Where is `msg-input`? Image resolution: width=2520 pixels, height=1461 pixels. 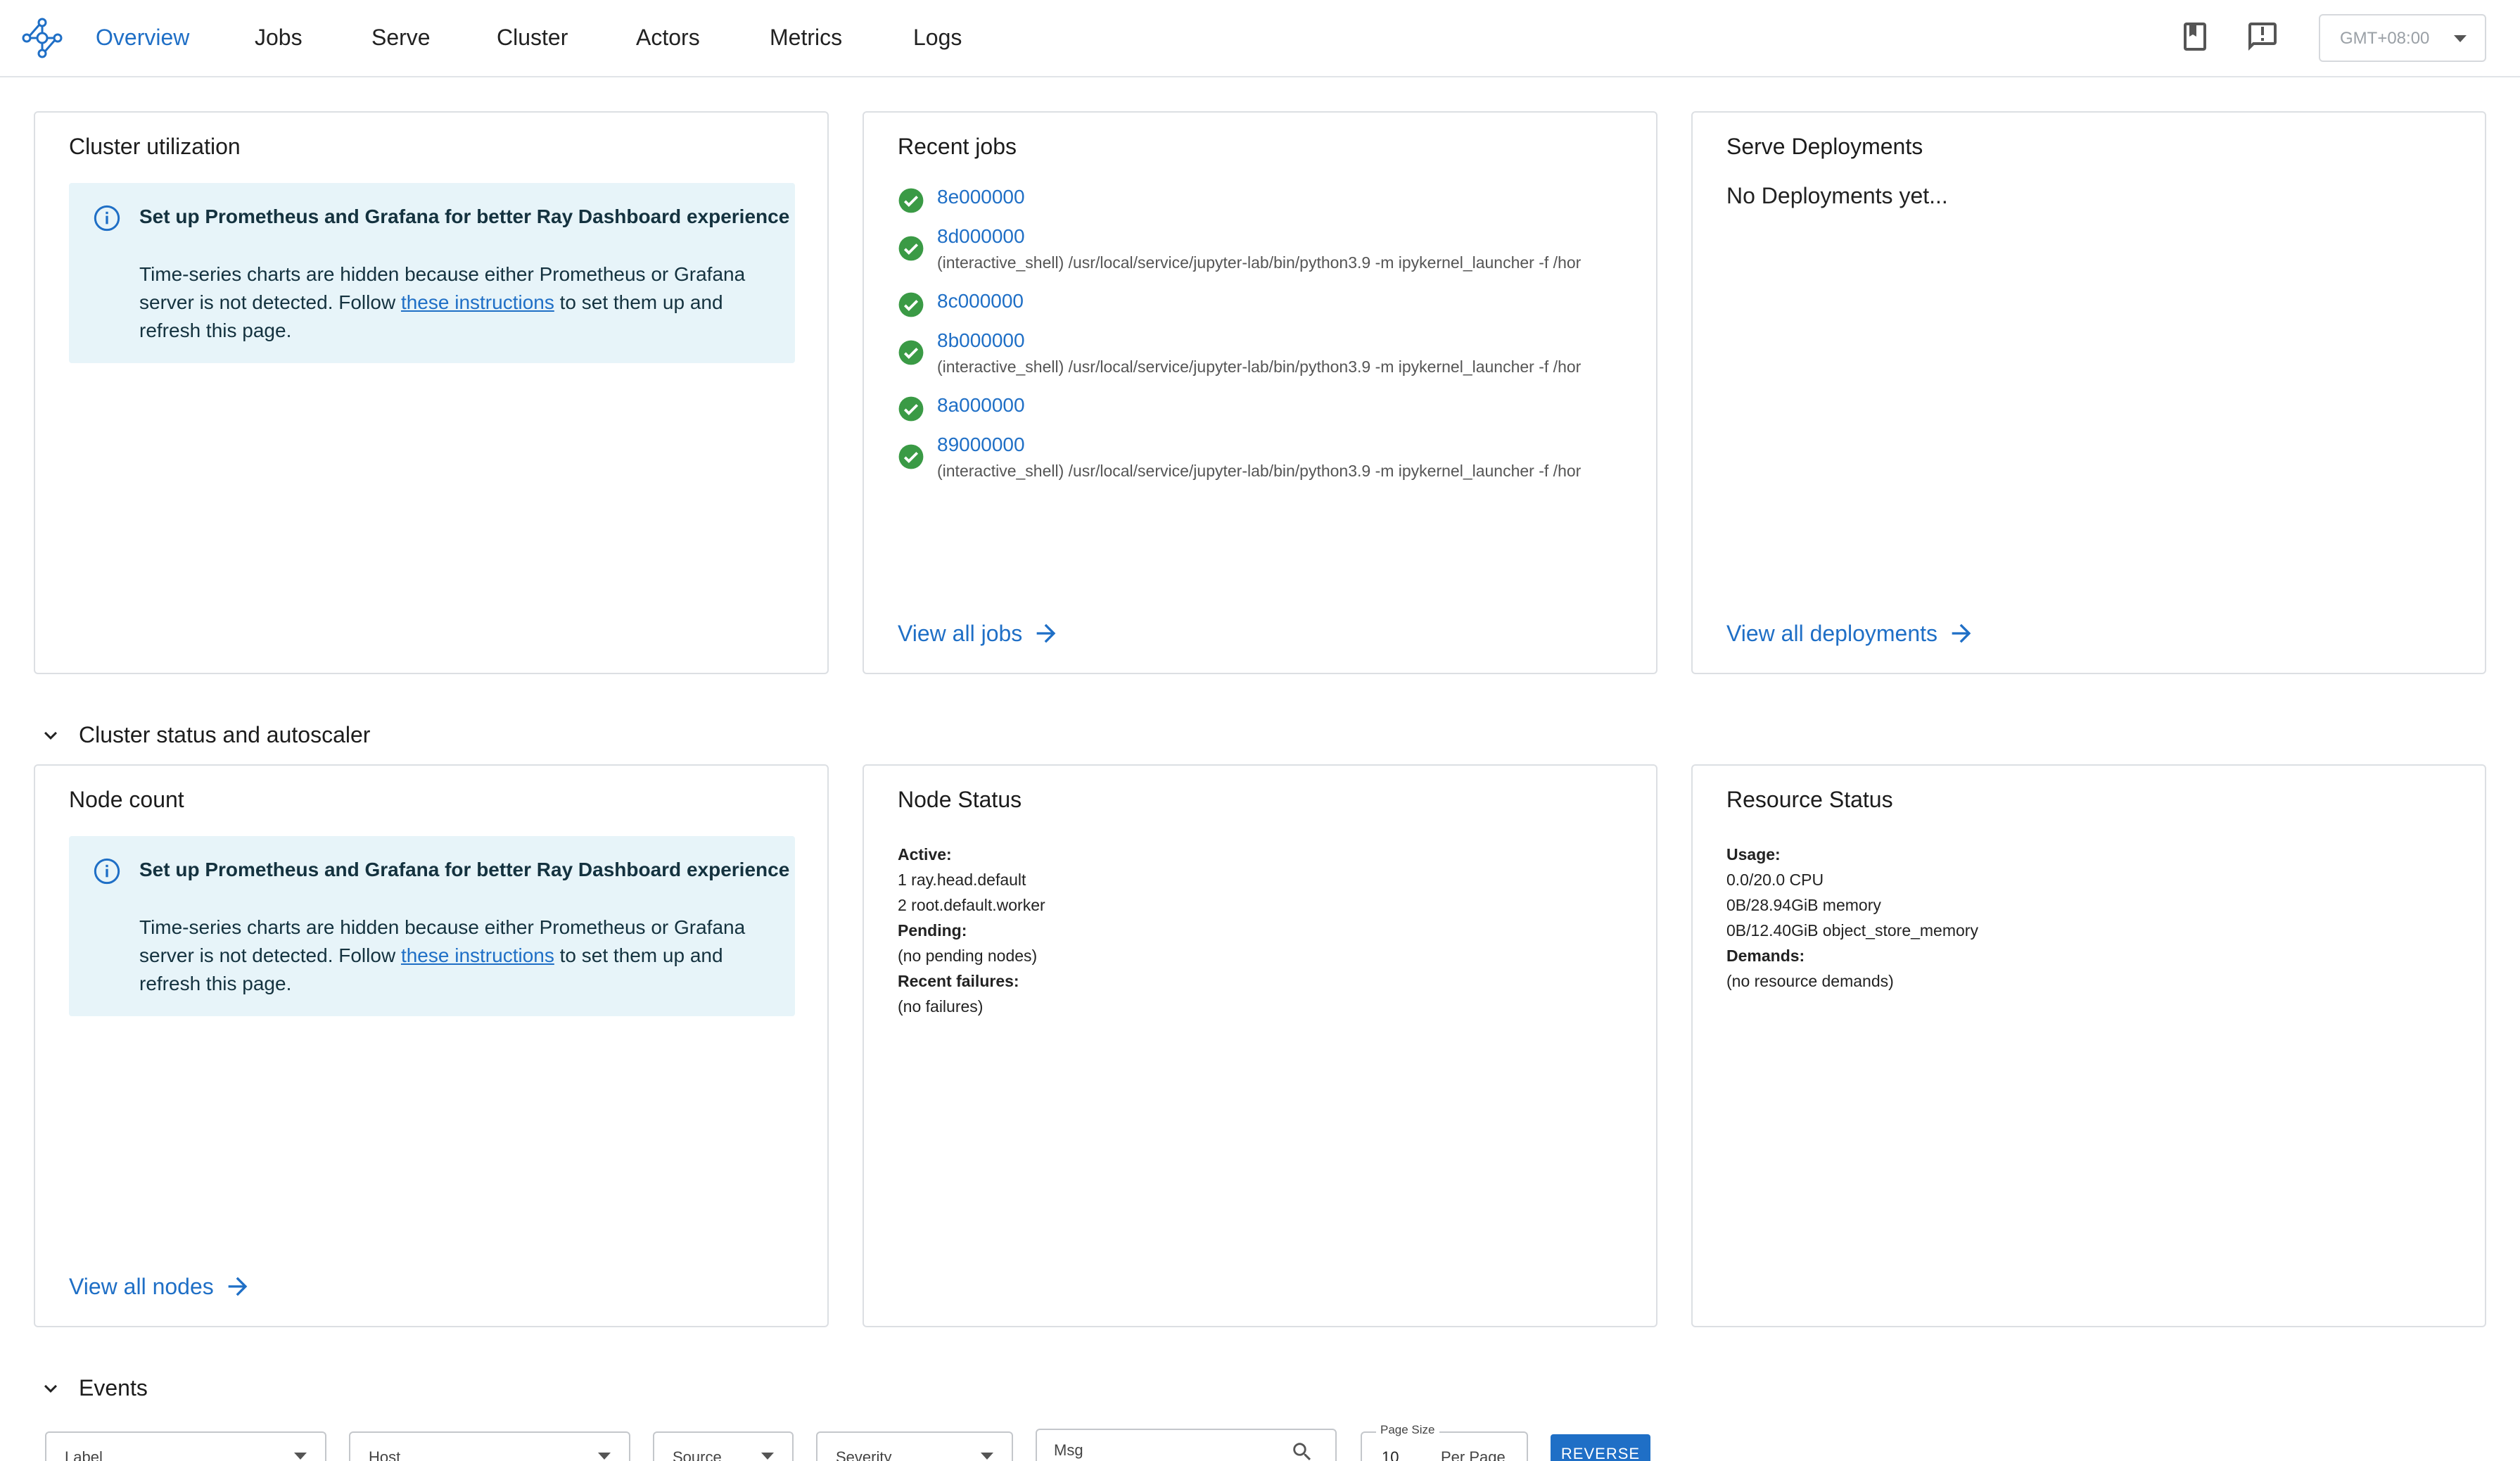
msg-input is located at coordinates (1166, 1451).